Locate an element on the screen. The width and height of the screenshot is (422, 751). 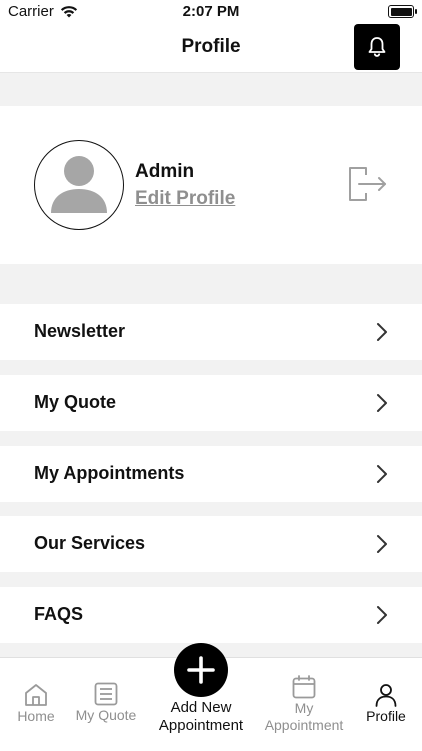
plus-icon is located at coordinates (201, 670).